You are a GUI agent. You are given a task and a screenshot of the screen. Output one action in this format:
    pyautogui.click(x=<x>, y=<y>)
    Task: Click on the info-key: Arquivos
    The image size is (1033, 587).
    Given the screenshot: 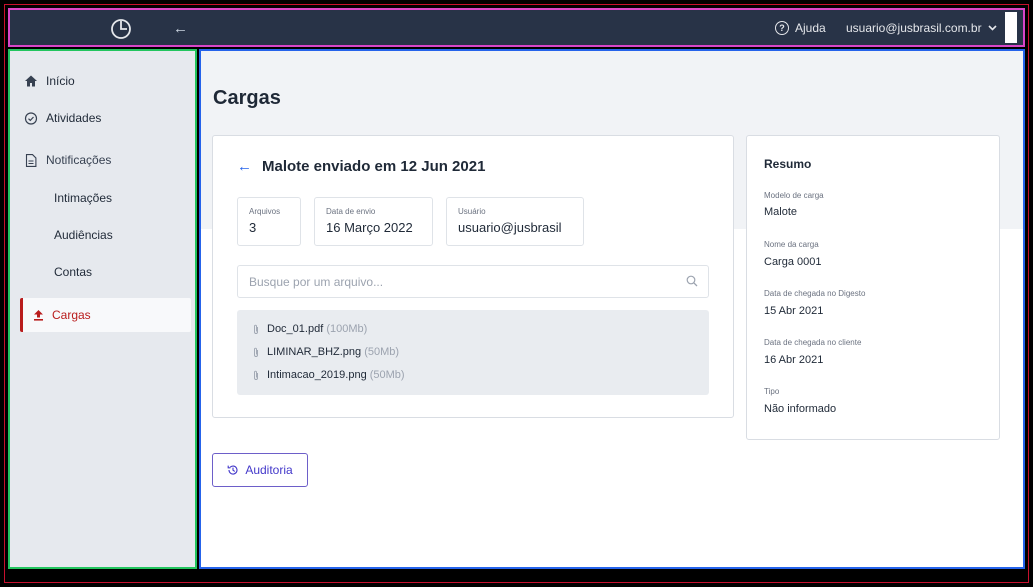 What is the action you would take?
    pyautogui.click(x=265, y=211)
    